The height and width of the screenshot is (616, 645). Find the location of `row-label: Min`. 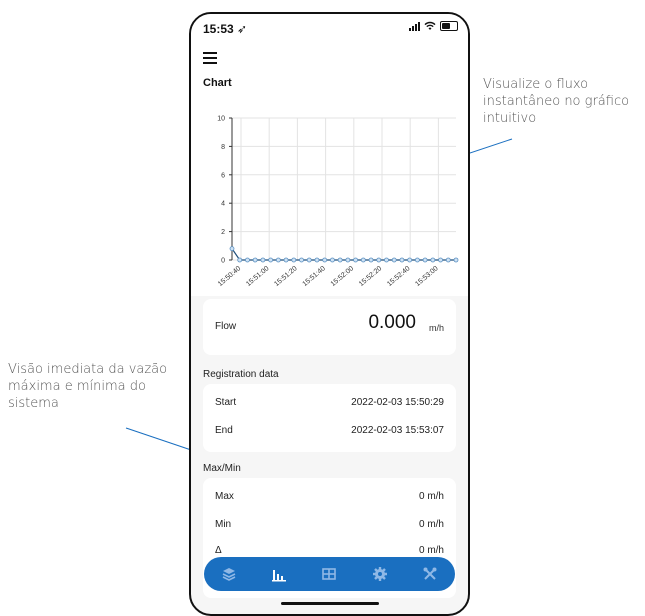

row-label: Min is located at coordinates (223, 524).